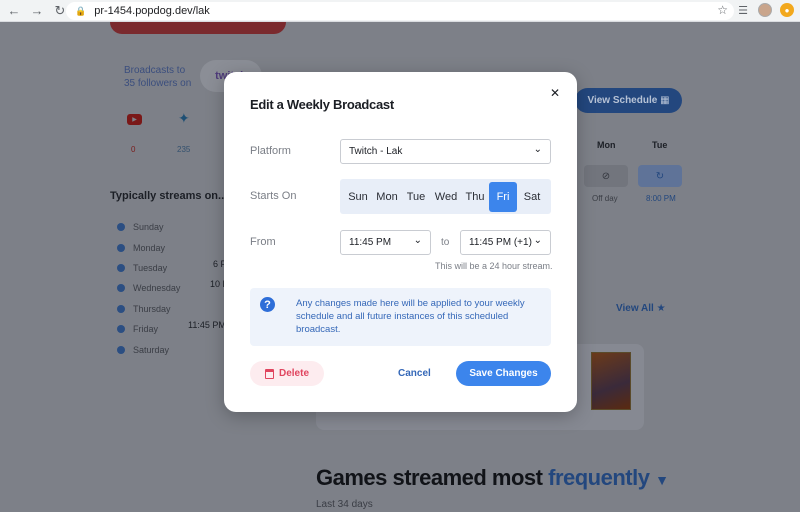 The height and width of the screenshot is (512, 800). What do you see at coordinates (322, 104) in the screenshot?
I see `modal-title: Edit a Weekly Broadcast` at bounding box center [322, 104].